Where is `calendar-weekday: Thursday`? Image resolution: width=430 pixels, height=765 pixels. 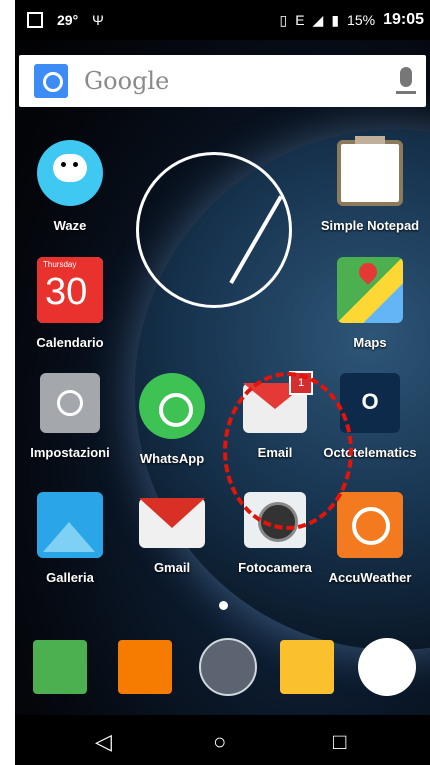 calendar-weekday: Thursday is located at coordinates (60, 264).